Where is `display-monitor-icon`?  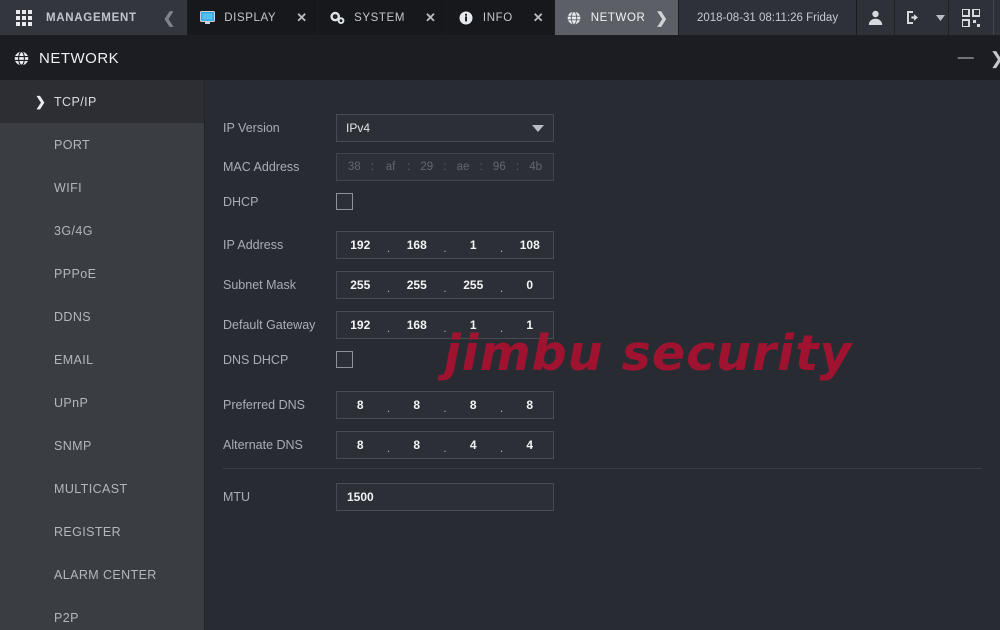
display-monitor-icon is located at coordinates (996, 17).